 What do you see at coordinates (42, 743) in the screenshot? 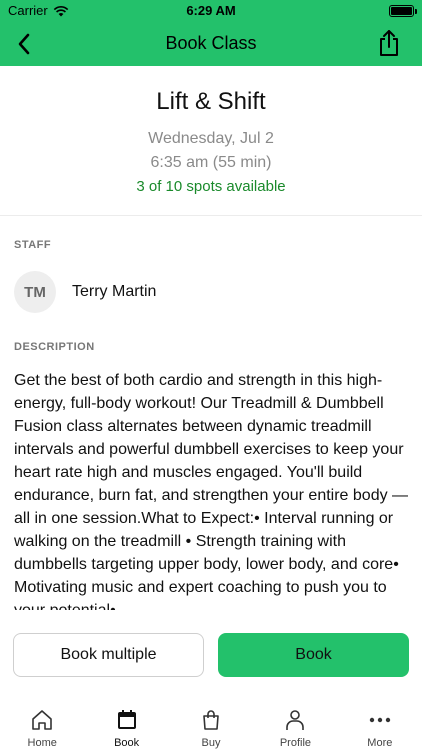
I see `tab-label-home: Home` at bounding box center [42, 743].